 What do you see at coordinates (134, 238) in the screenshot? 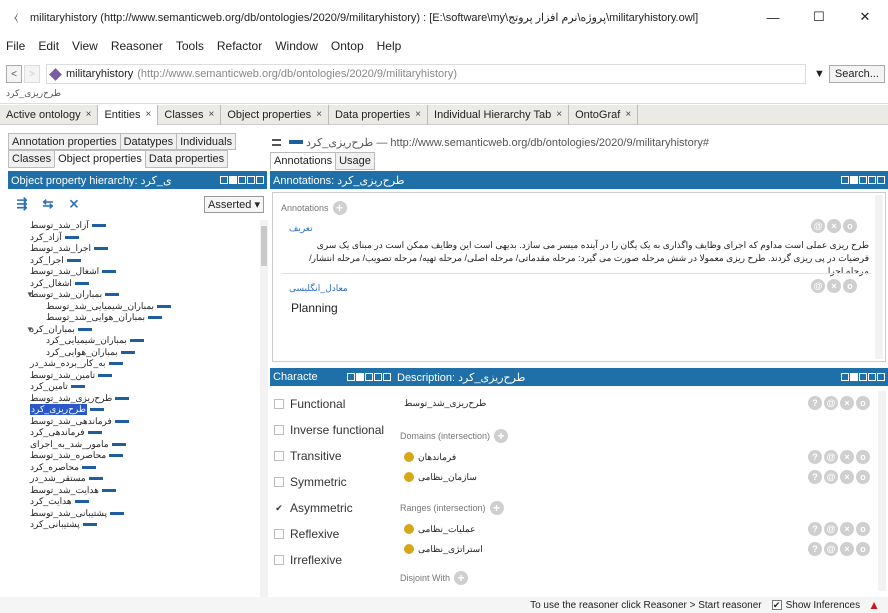
I see `tree-item: آزاد_کرد` at bounding box center [134, 238].